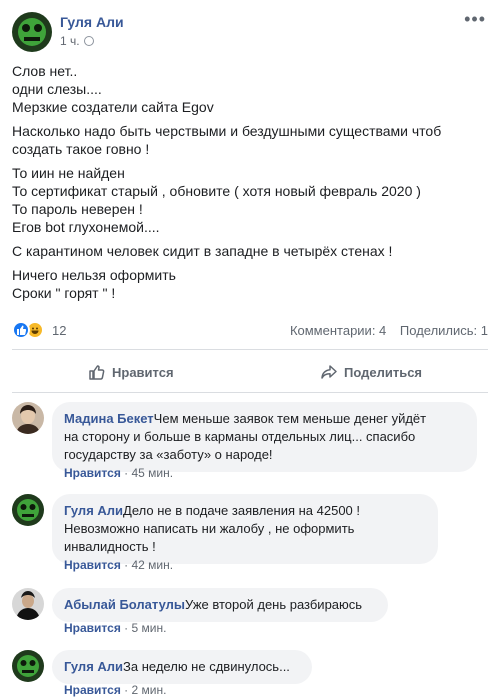 The width and height of the screenshot is (500, 698). Describe the element at coordinates (274, 604) in the screenshot. I see `comment-text: Уже второй день разбираюсь` at that location.